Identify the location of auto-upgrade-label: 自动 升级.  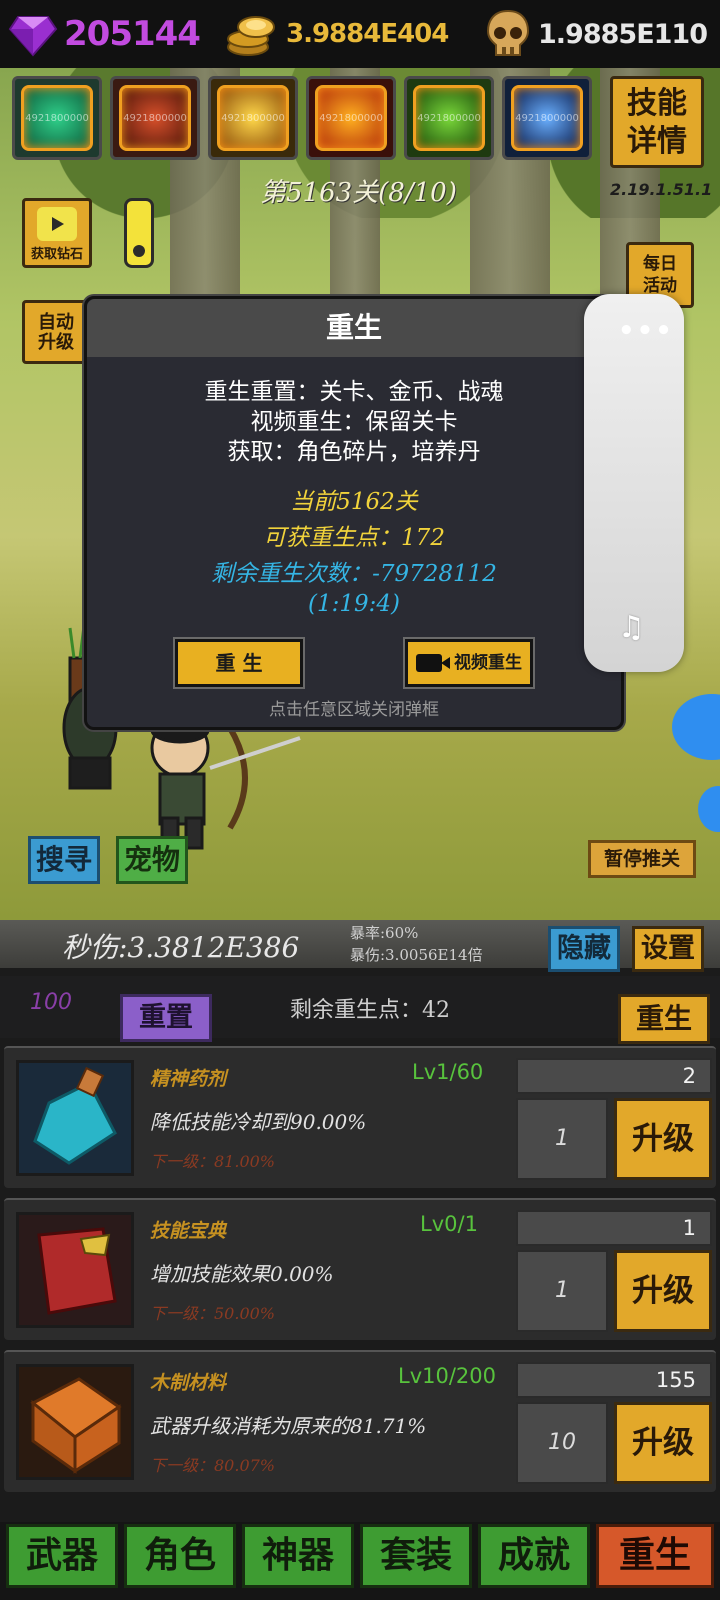
(56, 332).